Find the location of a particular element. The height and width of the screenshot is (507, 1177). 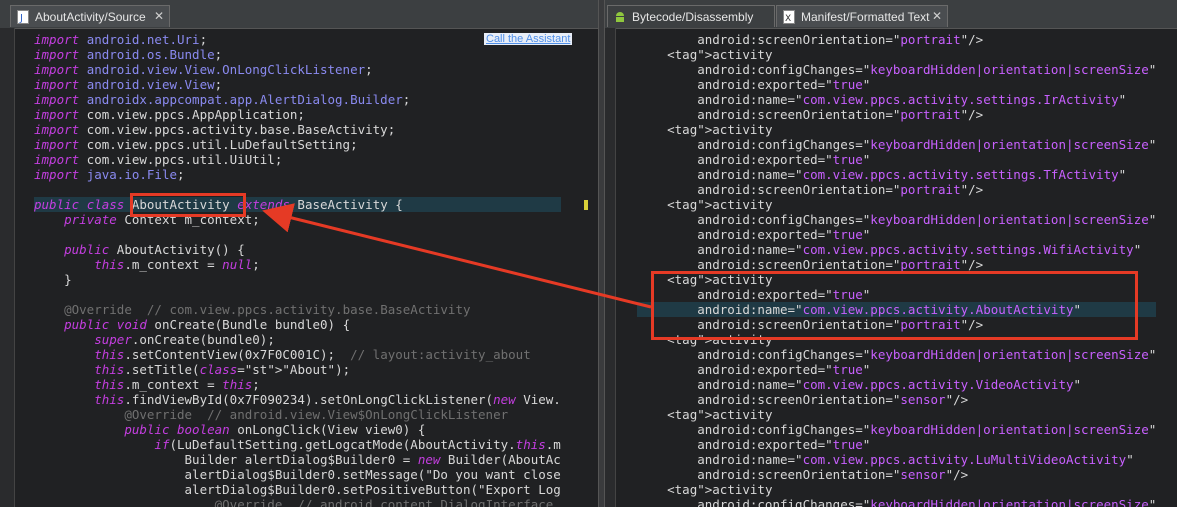

annotation-arrow-icon is located at coordinates (457, 256).